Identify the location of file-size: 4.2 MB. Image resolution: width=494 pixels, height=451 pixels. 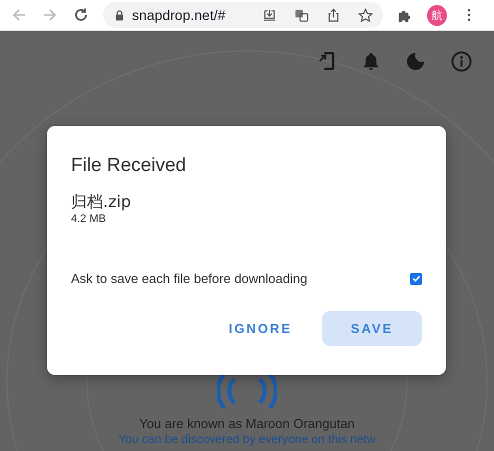
(88, 219).